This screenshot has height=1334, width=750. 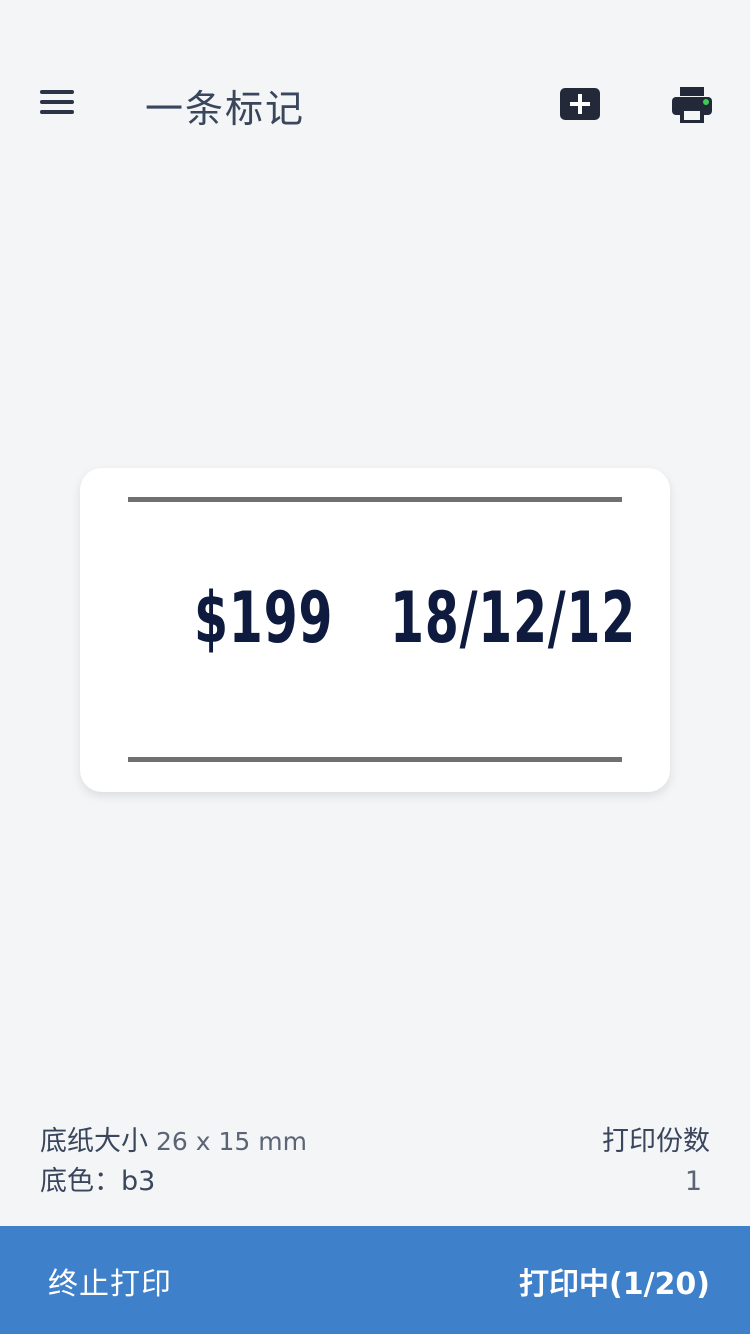 What do you see at coordinates (264, 618) in the screenshot?
I see `label-price: $199` at bounding box center [264, 618].